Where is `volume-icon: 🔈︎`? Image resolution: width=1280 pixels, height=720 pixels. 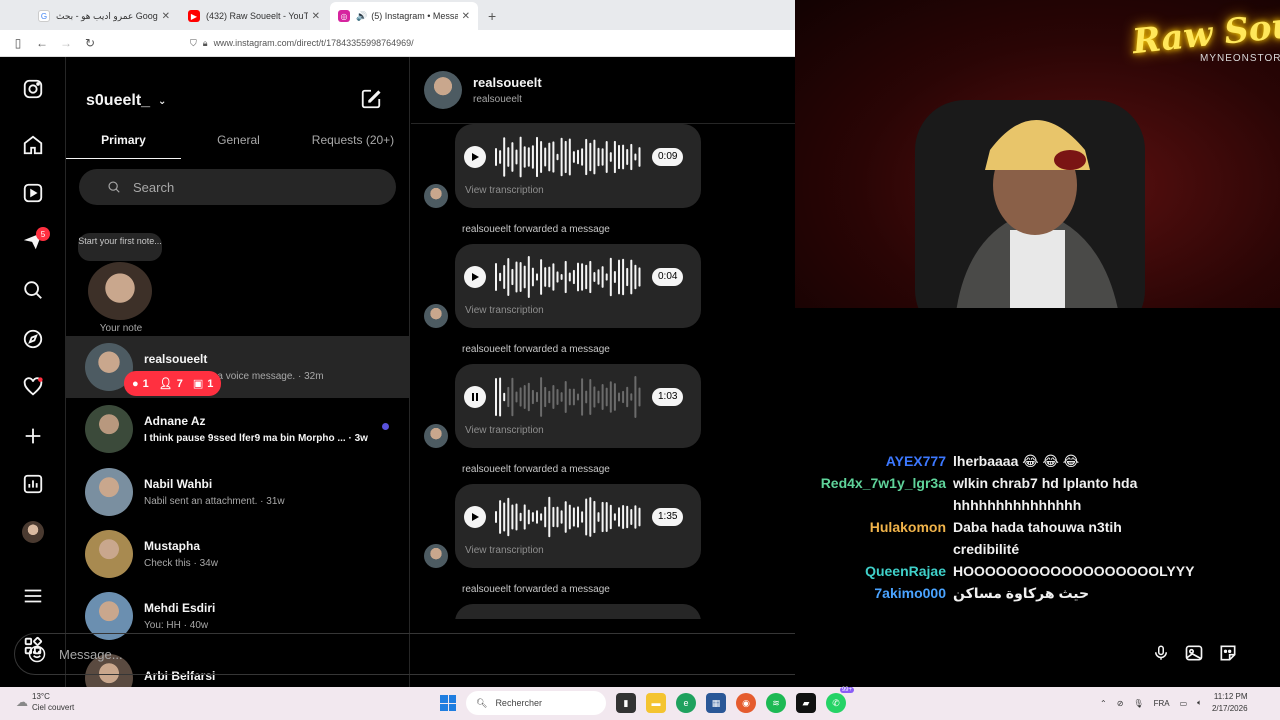 volume-icon: 🔈︎ is located at coordinates (1199, 703).